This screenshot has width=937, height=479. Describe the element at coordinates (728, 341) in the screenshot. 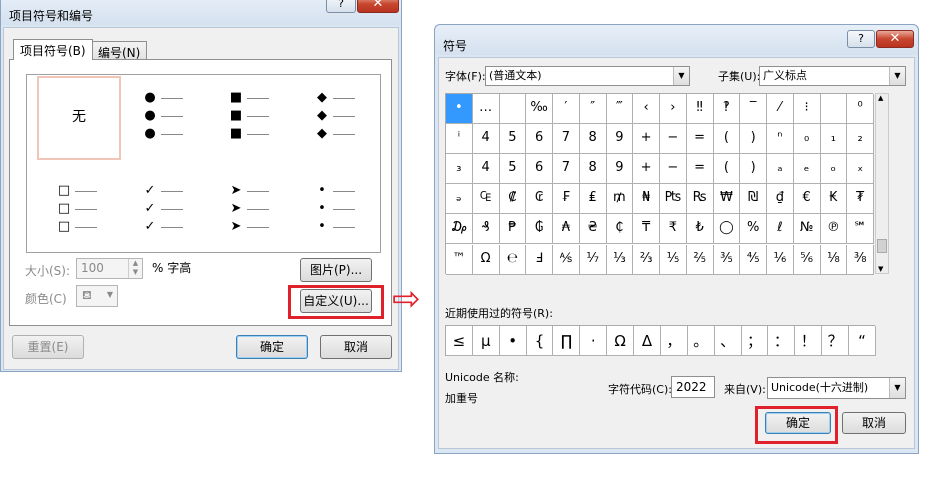

I see `recent-symbol-cell: 、` at that location.